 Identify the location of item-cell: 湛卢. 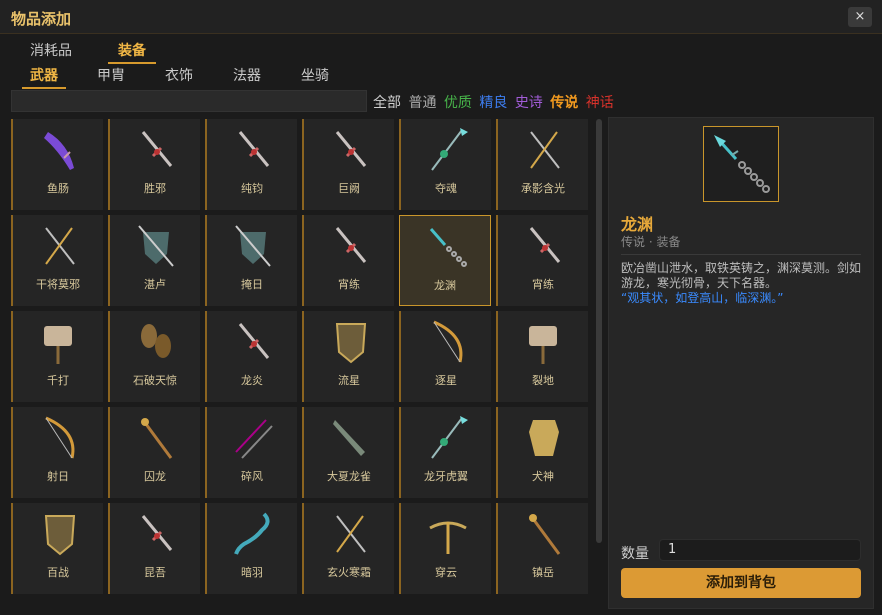
(154, 260).